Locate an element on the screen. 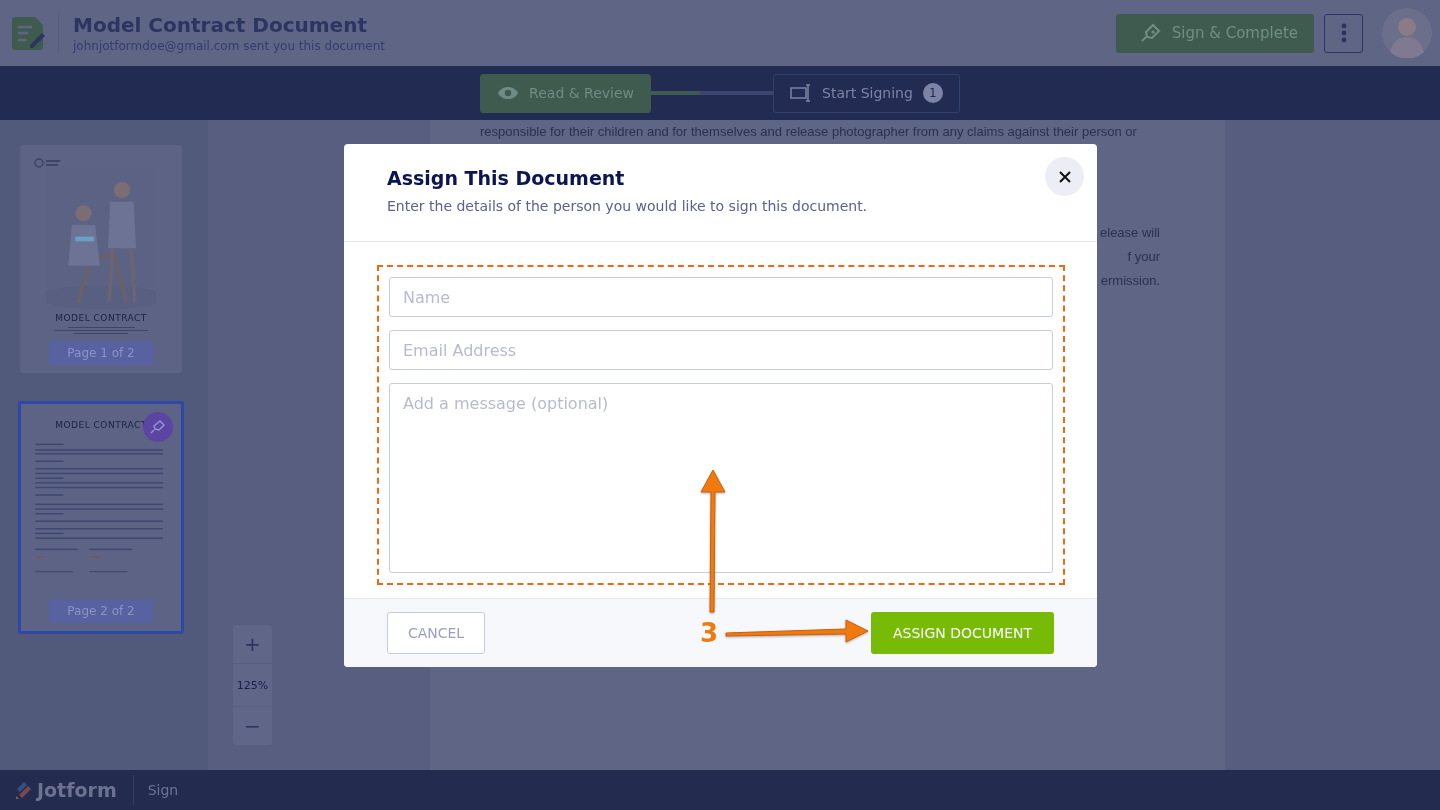 The height and width of the screenshot is (810, 1440). text-field-icon is located at coordinates (801, 93).